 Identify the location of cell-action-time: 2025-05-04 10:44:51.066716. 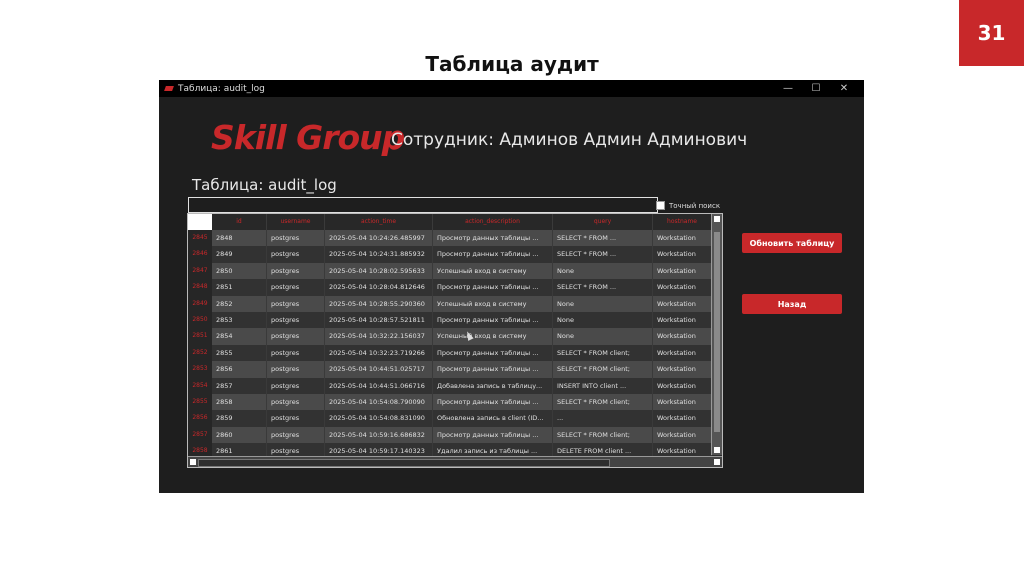
(379, 385).